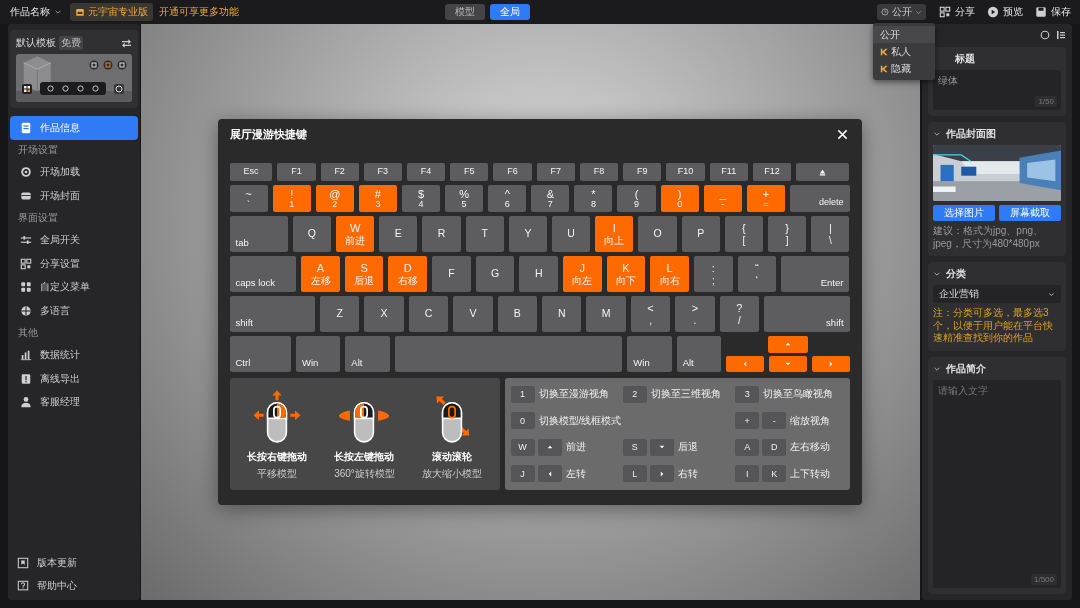 The width and height of the screenshot is (1080, 608). I want to click on toolbar-button: 分享, so click(957, 12).